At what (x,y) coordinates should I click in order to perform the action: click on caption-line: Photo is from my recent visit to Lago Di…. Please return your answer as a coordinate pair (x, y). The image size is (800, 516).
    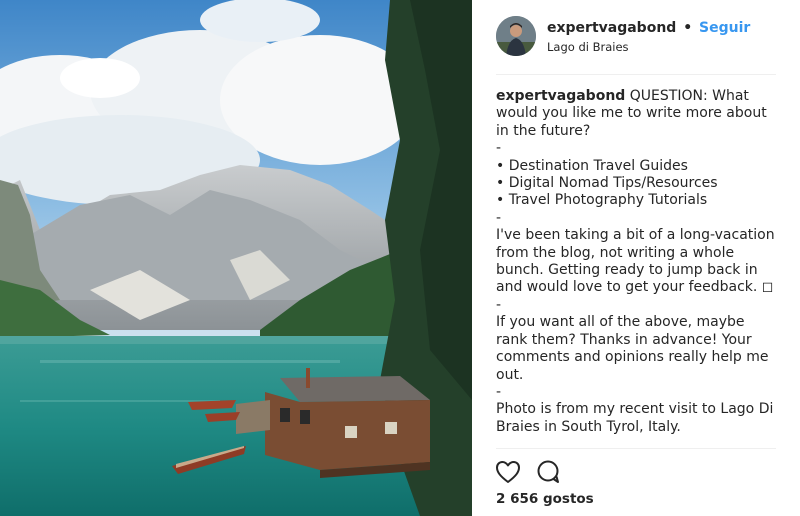
    Looking at the image, I should click on (635, 418).